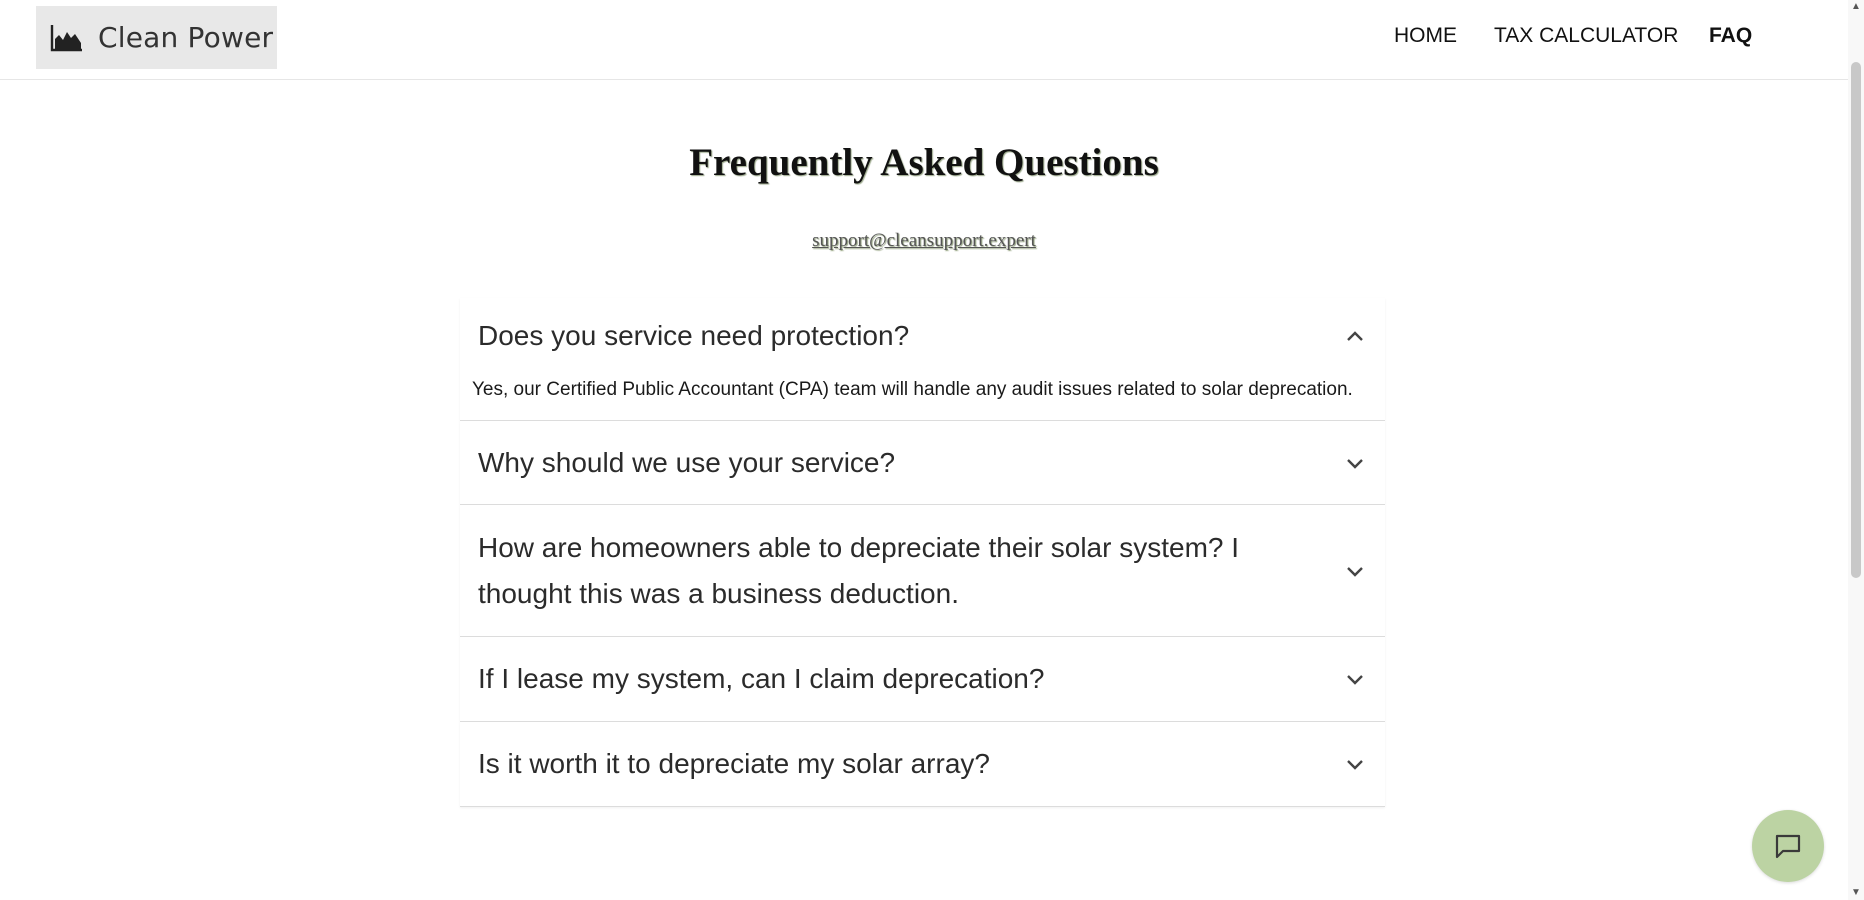 The image size is (1864, 900). I want to click on chat-bubble-icon, so click(1788, 846).